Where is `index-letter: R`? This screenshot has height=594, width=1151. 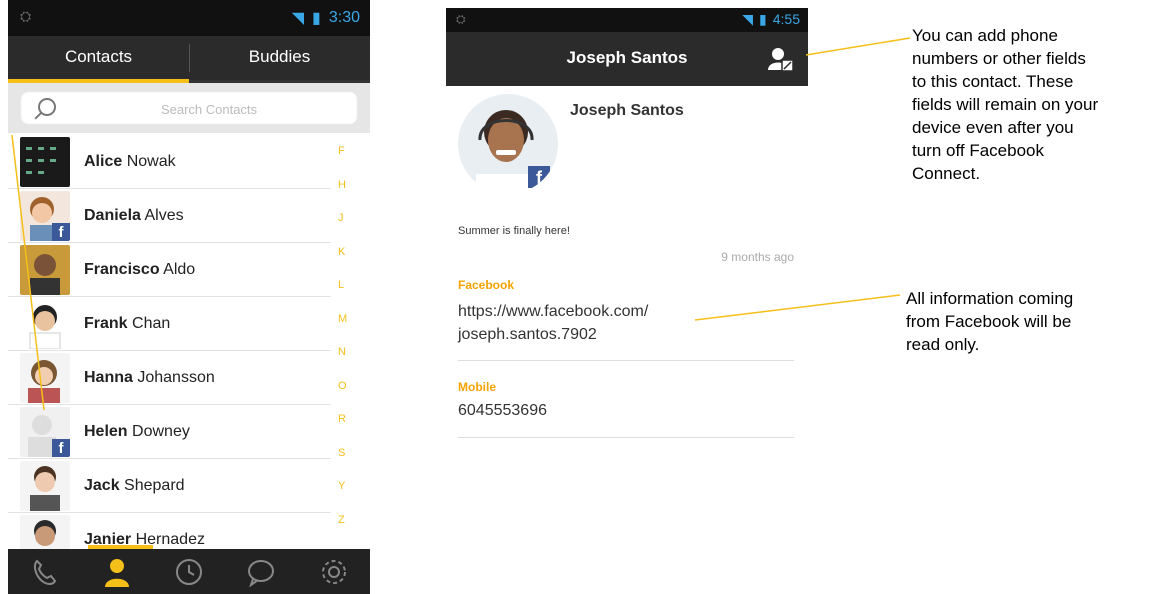
index-letter: R is located at coordinates (348, 430).